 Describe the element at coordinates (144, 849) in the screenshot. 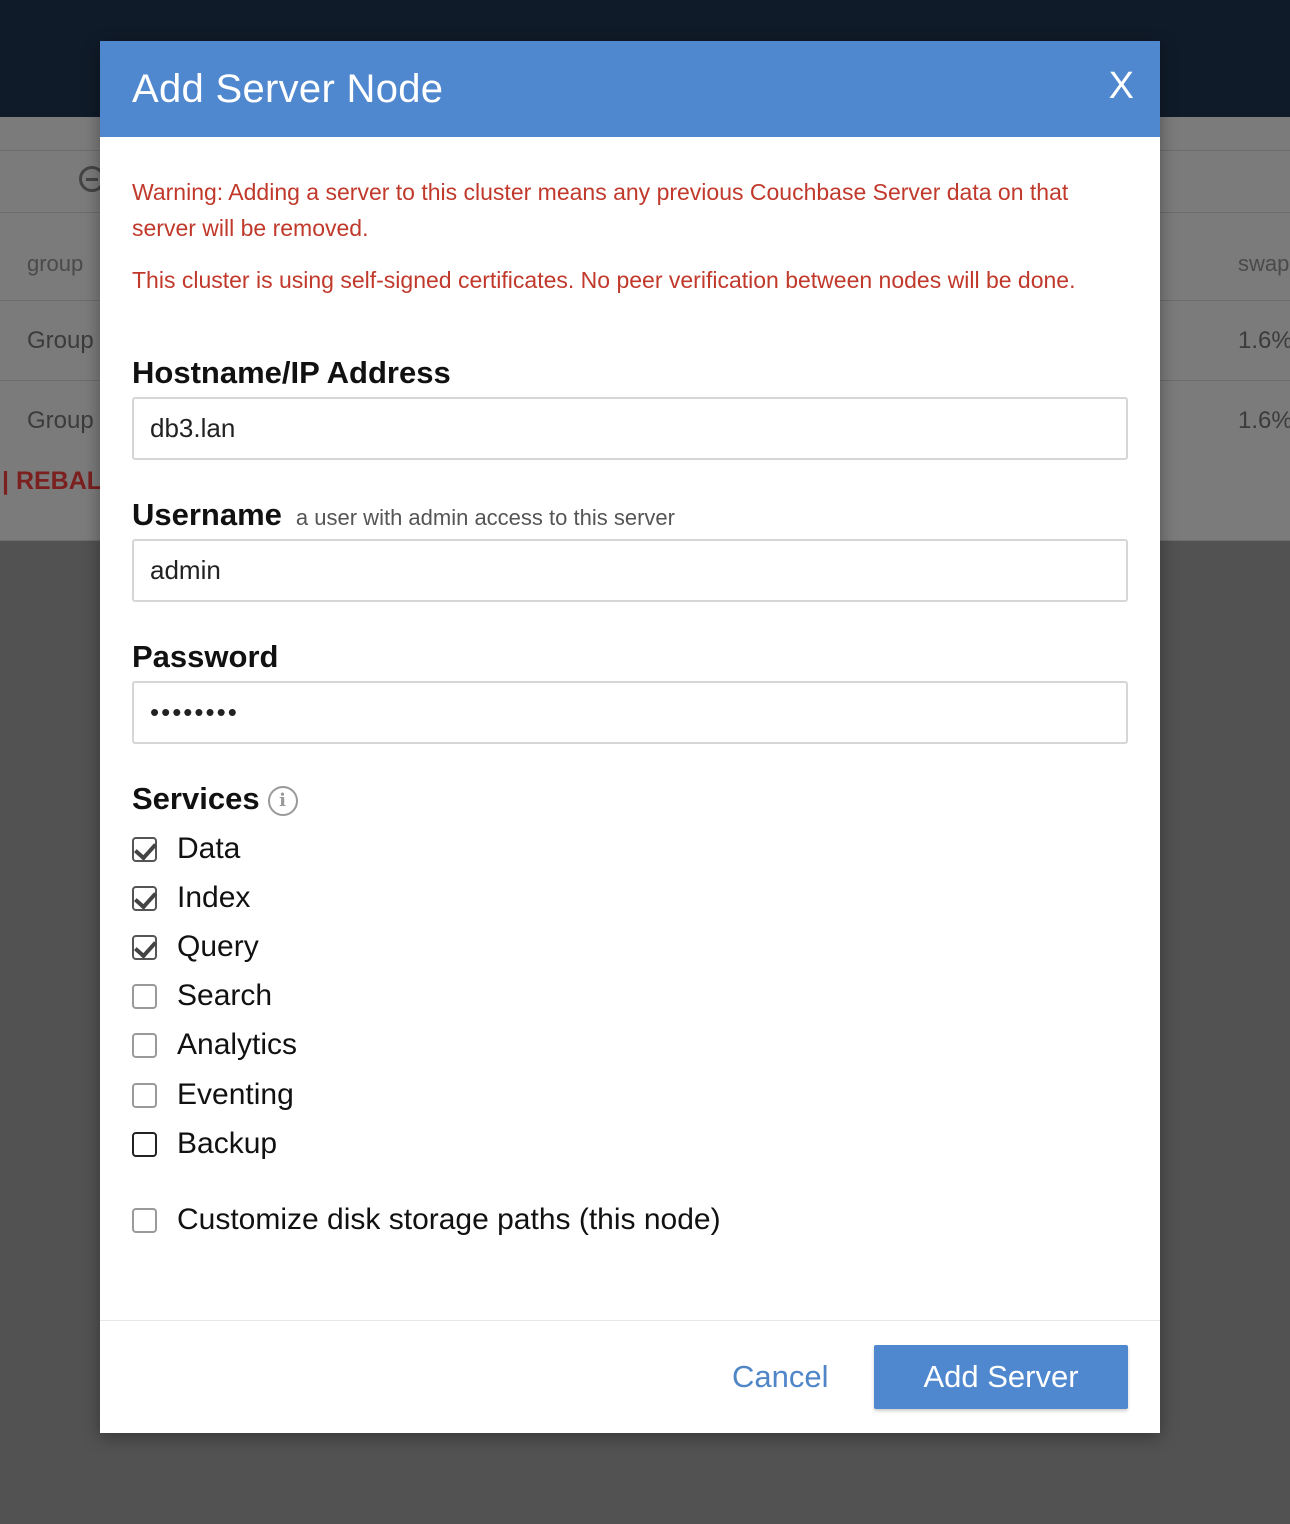

I see `checkbox-data` at that location.